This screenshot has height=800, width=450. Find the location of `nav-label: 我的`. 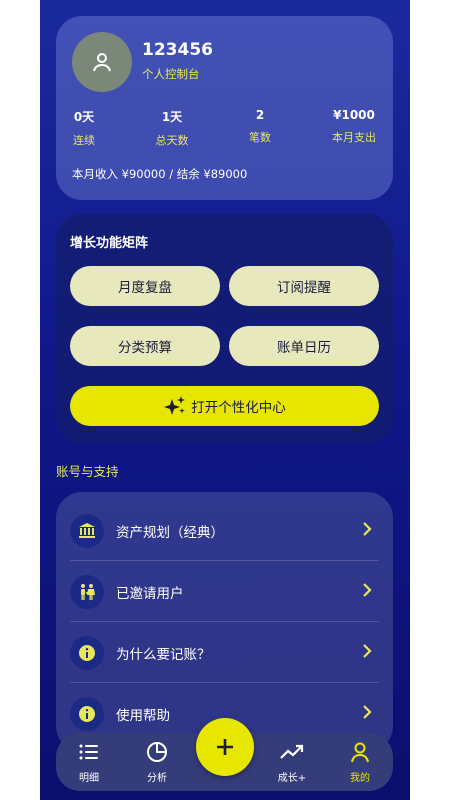

nav-label: 我的 is located at coordinates (360, 778).